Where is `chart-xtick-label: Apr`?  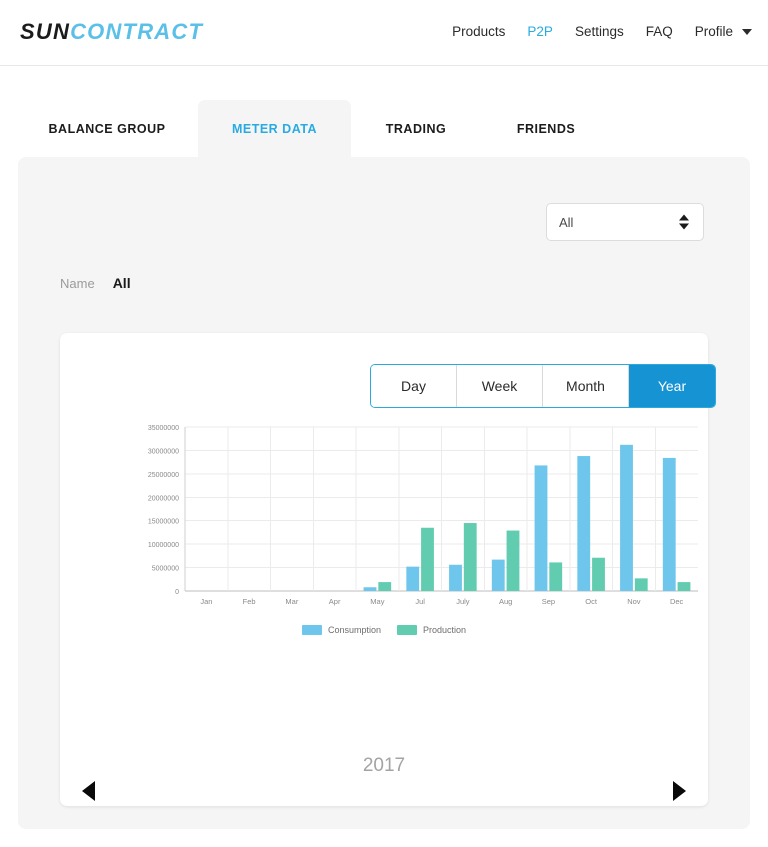
chart-xtick-label: Apr is located at coordinates (335, 601).